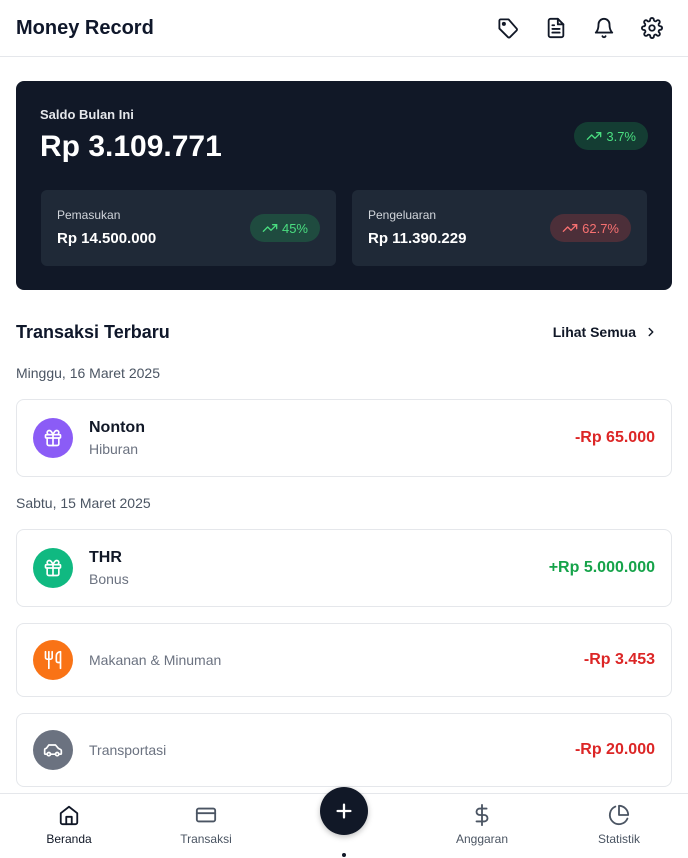  I want to click on home-icon, so click(69, 815).